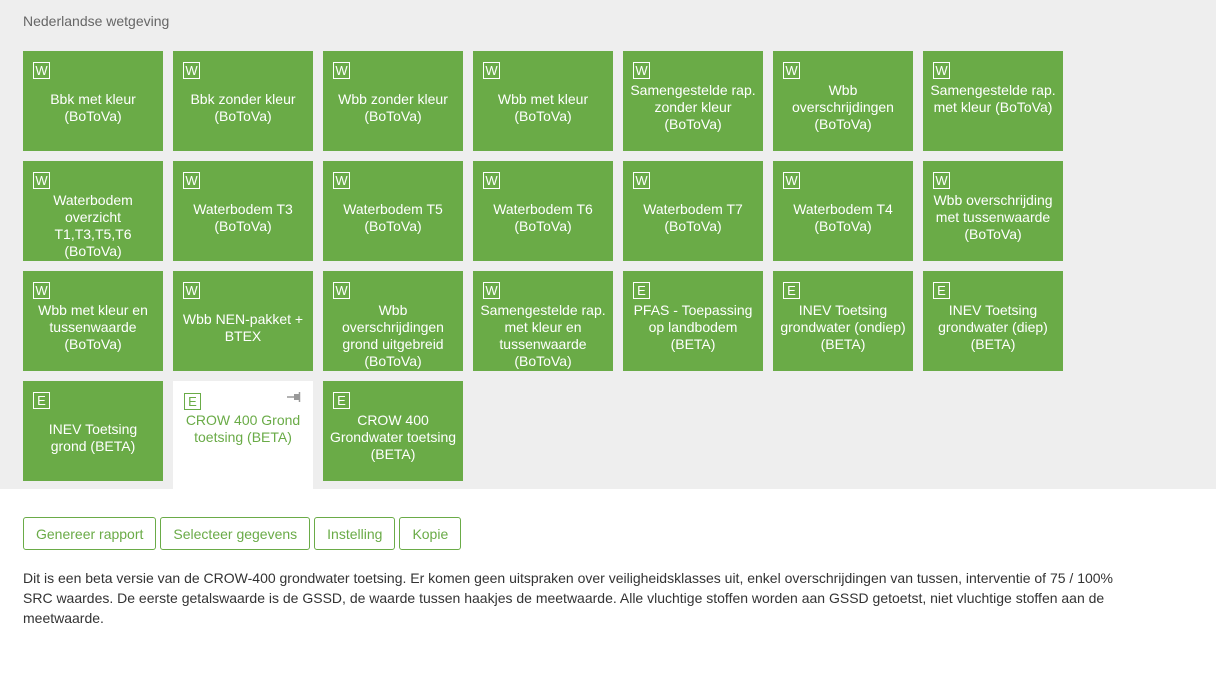  Describe the element at coordinates (393, 437) in the screenshot. I see `tile-label: CROW 400 Grondwater toetsing (BETA)` at that location.